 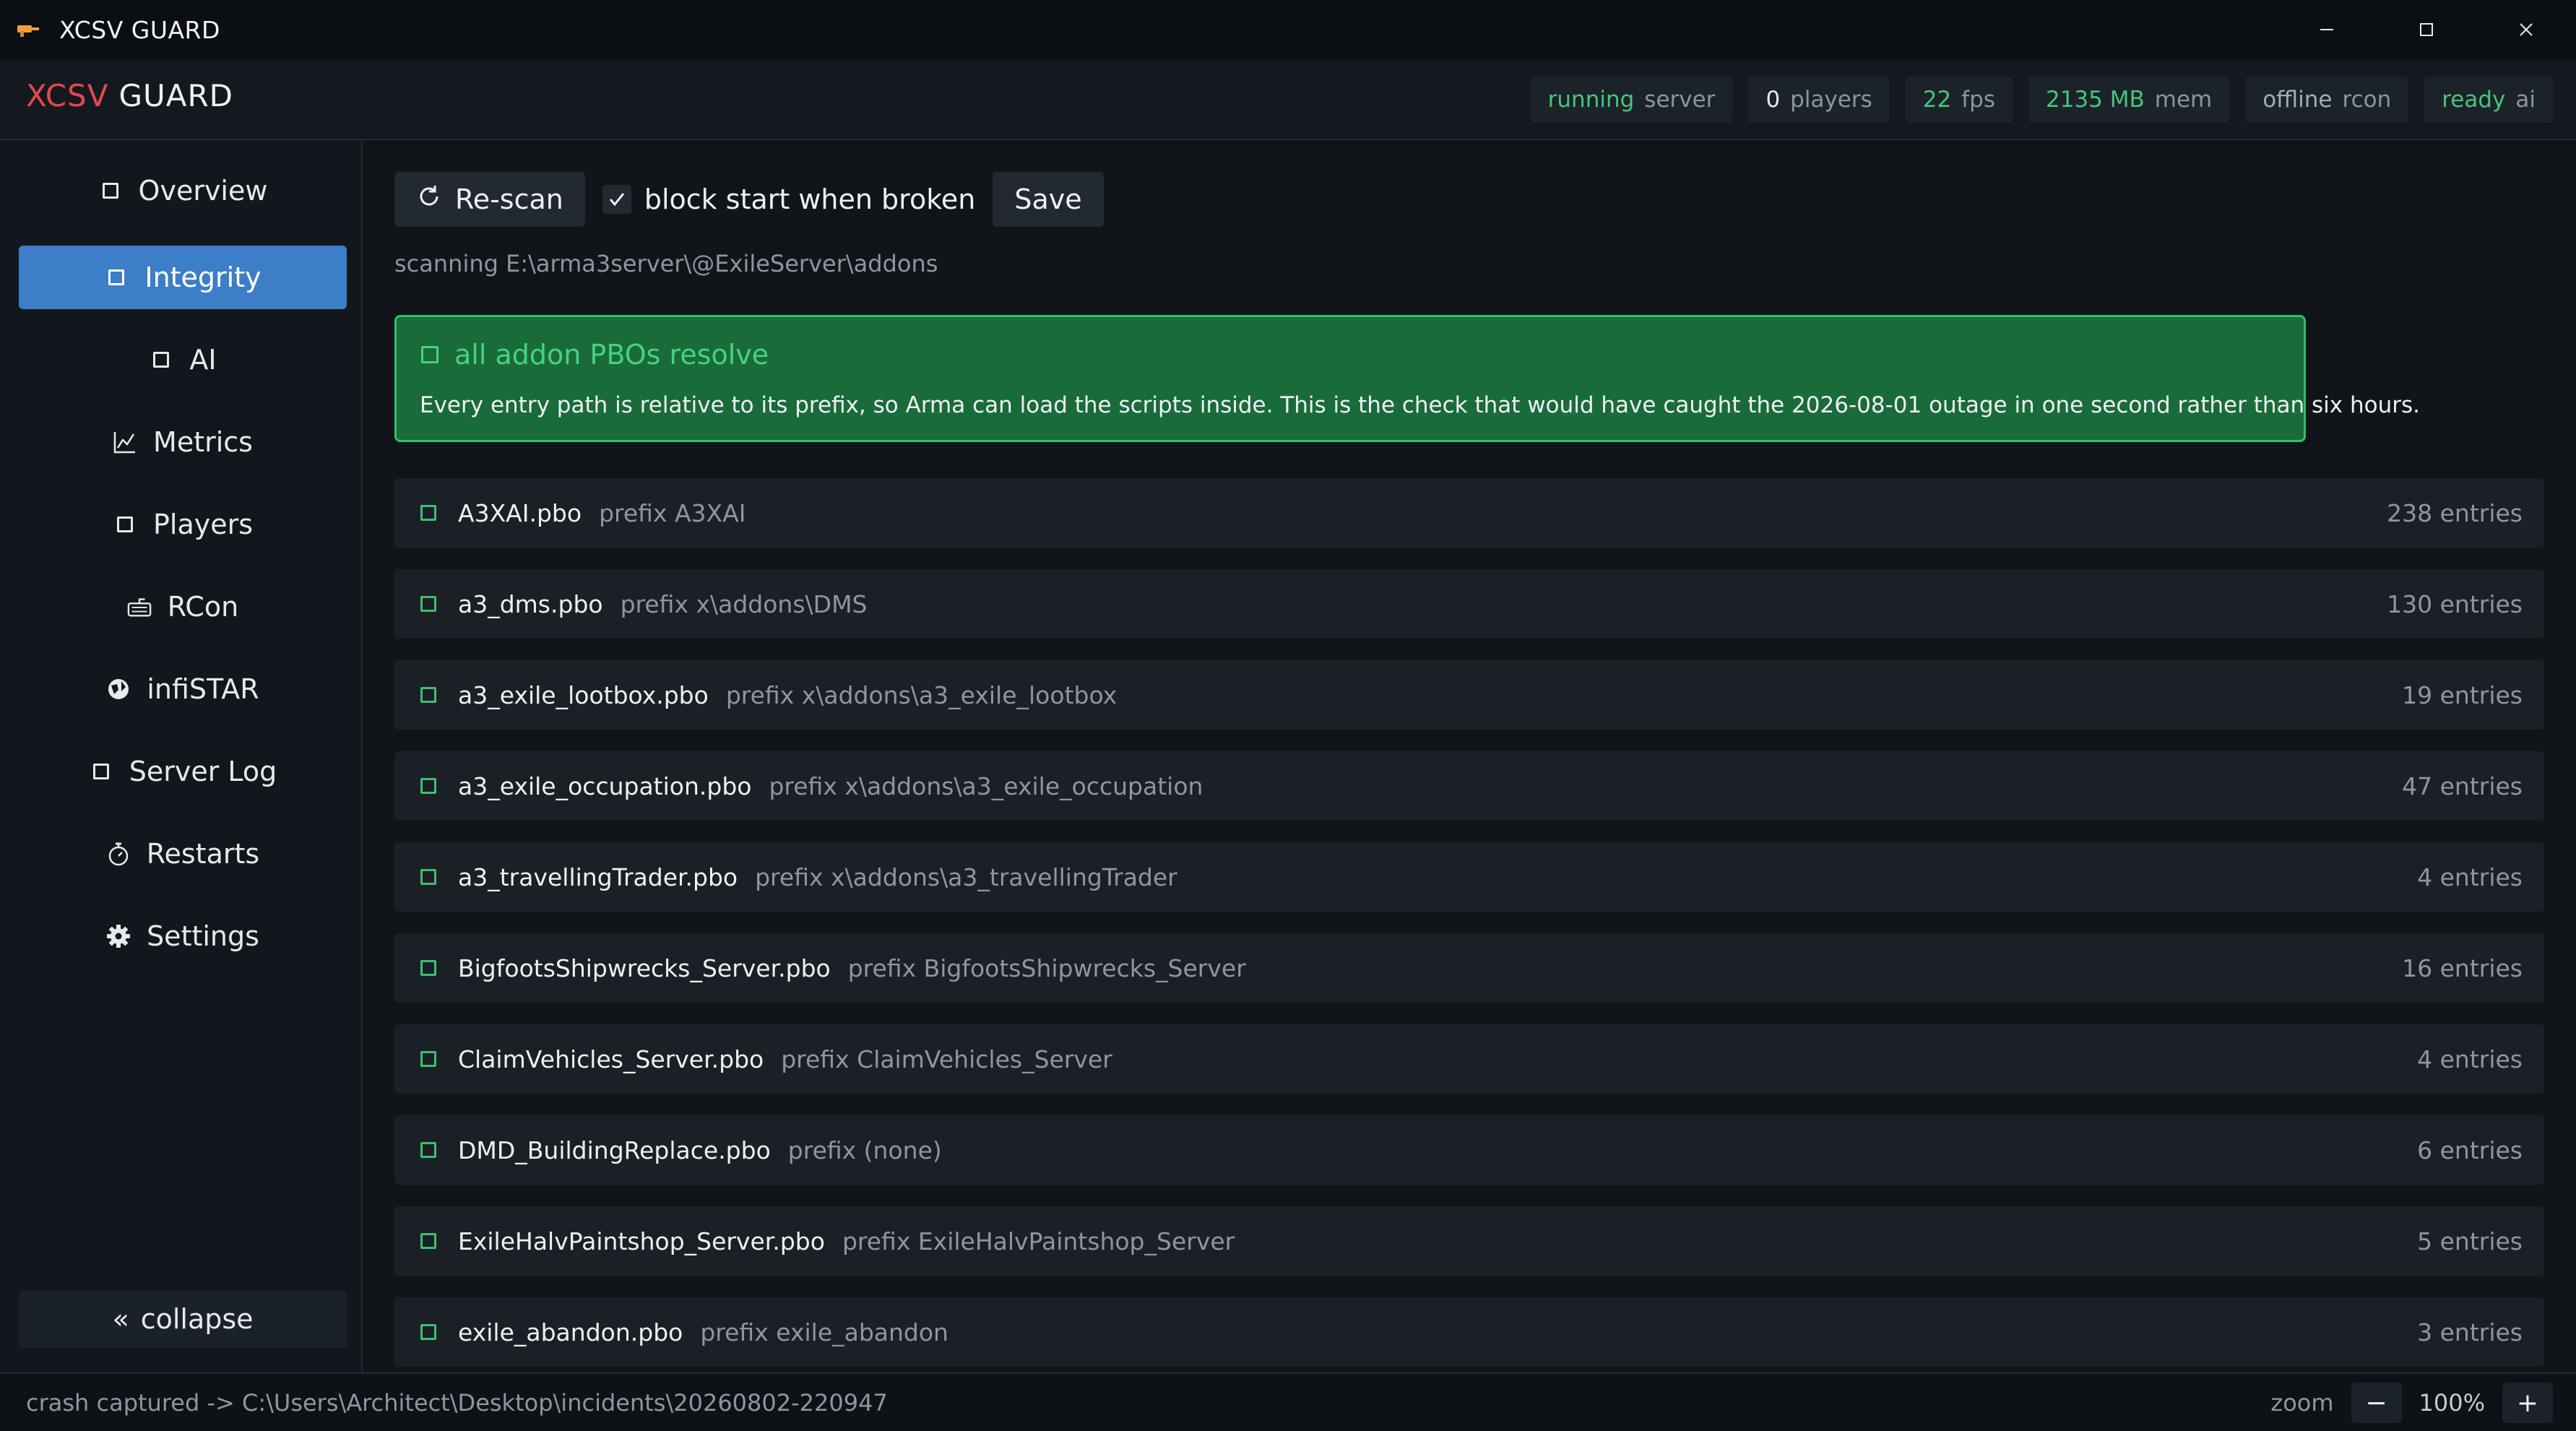 What do you see at coordinates (966, 877) in the screenshot?
I see `pbo-prefix: prefix x\addons\a3_travellingTrader` at bounding box center [966, 877].